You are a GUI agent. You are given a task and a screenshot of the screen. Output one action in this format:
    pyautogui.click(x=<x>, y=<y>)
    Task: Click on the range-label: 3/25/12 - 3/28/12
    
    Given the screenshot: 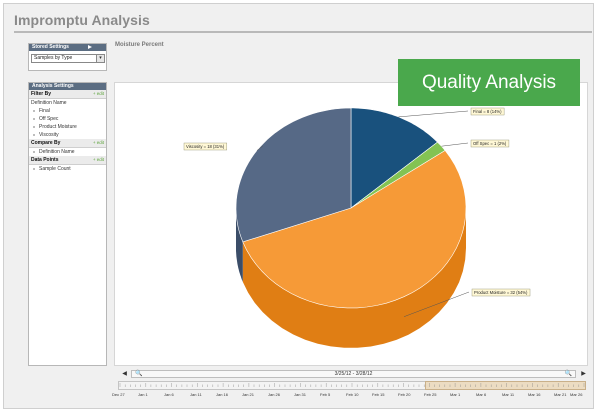 What is the action you would take?
    pyautogui.click(x=353, y=374)
    